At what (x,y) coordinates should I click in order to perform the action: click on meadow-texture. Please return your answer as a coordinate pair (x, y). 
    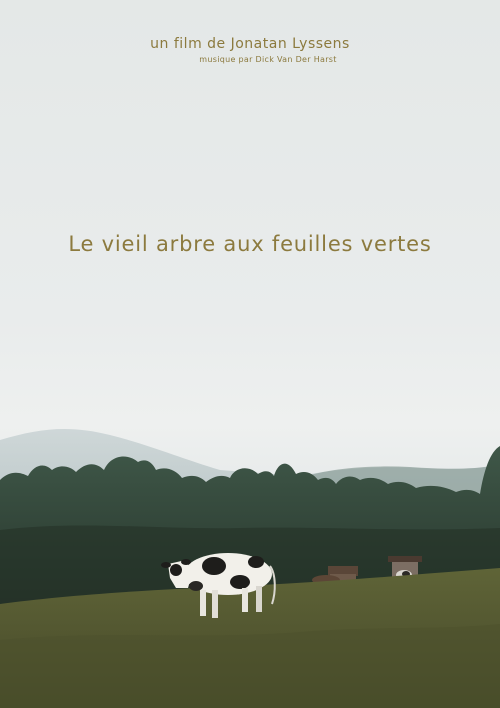
    Looking at the image, I should click on (250, 666).